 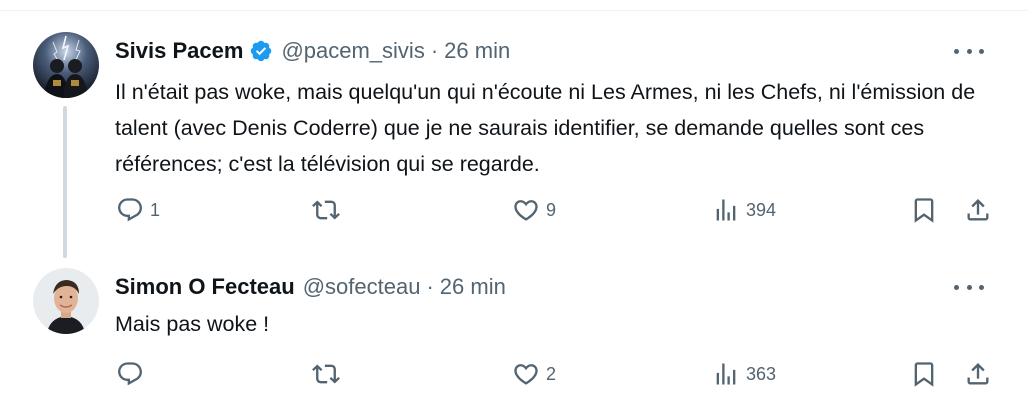 What do you see at coordinates (155, 209) in the screenshot?
I see `reply-count: 1` at bounding box center [155, 209].